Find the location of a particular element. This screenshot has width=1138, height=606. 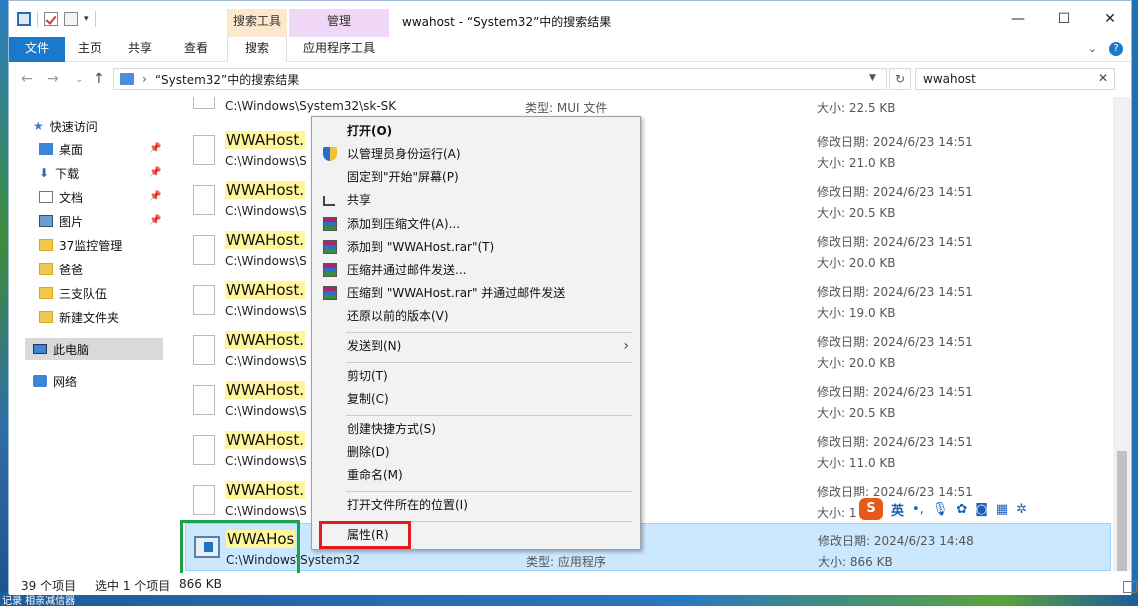

tab-share: 共享 is located at coordinates (140, 49).